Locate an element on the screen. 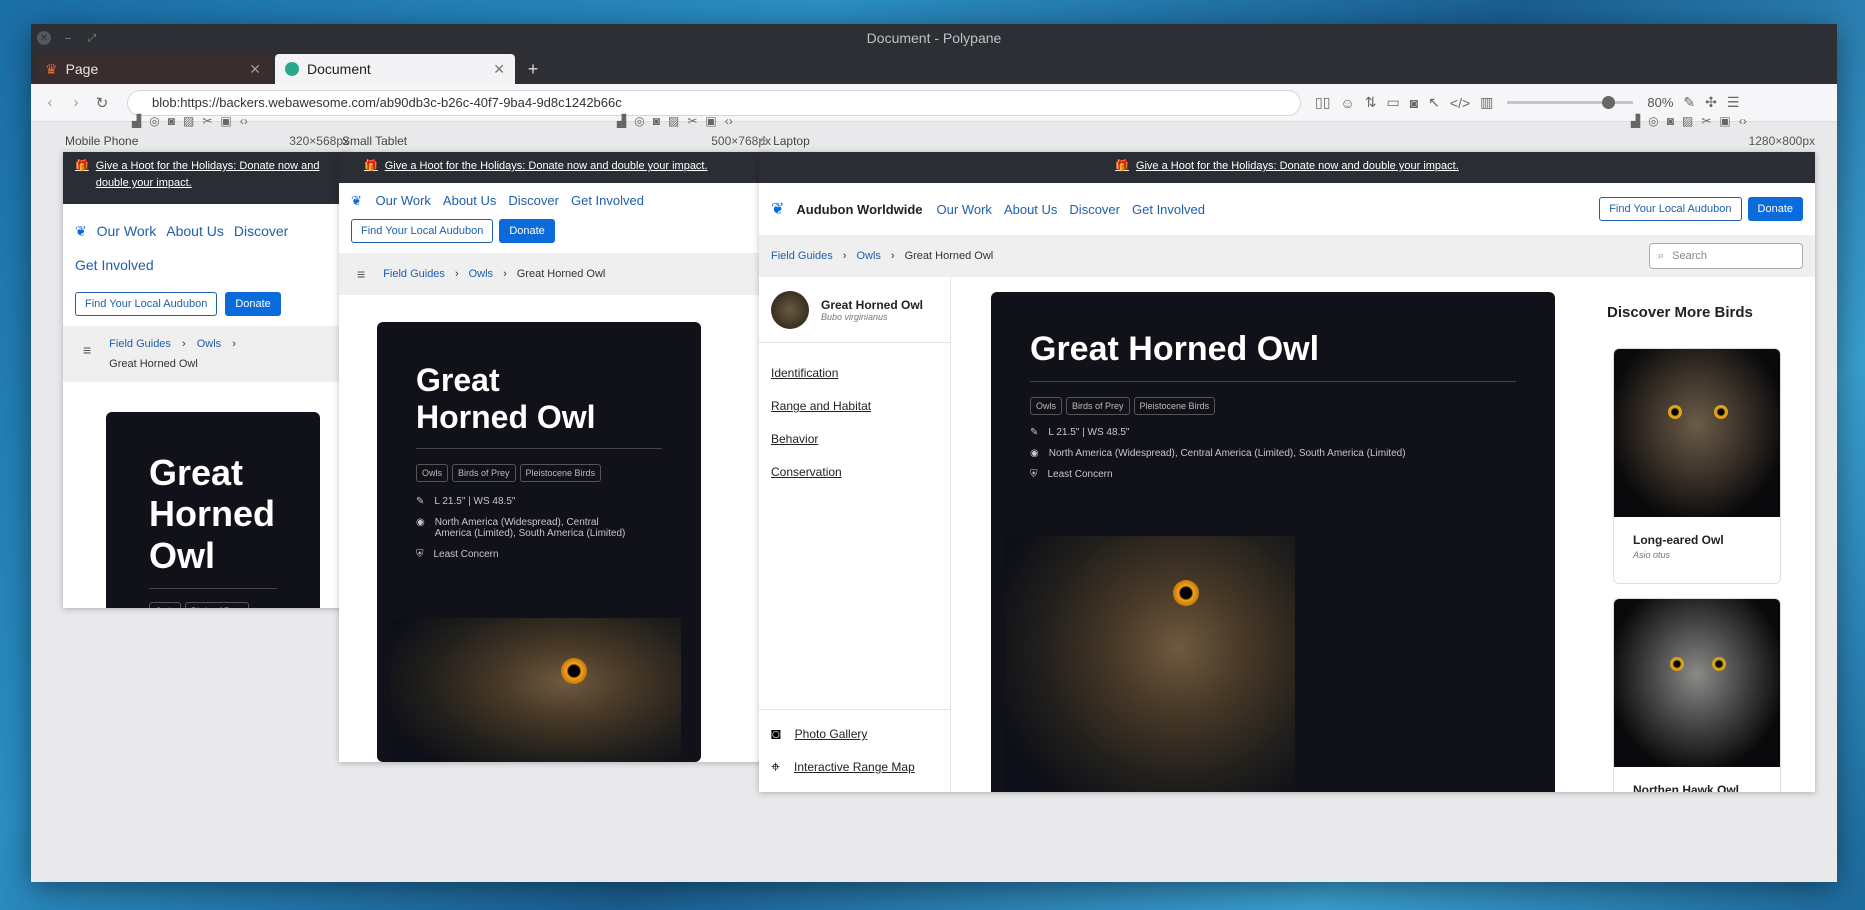  camera-icon: ◙ is located at coordinates (1414, 103).